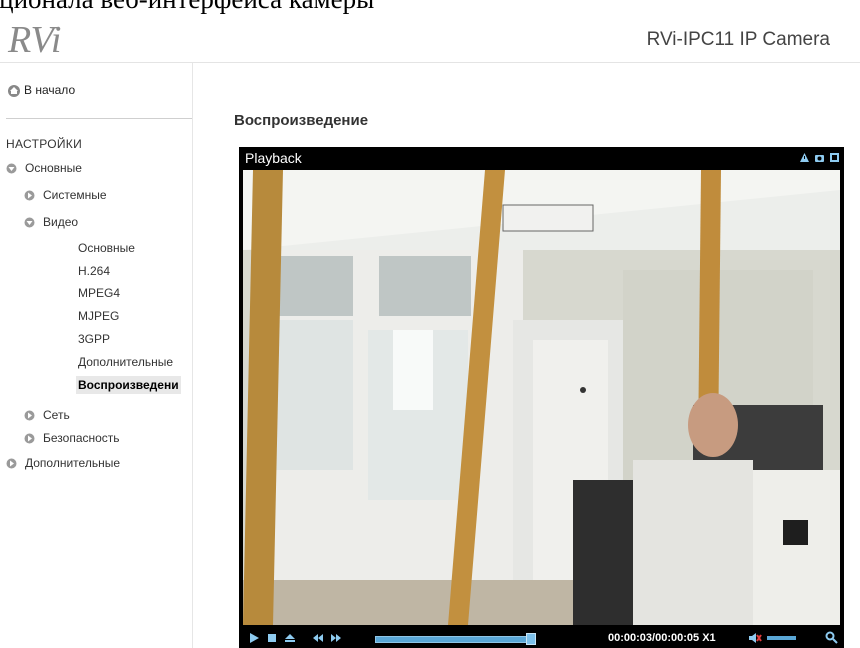  What do you see at coordinates (531, 639) in the screenshot?
I see `playback-progress-handle` at bounding box center [531, 639].